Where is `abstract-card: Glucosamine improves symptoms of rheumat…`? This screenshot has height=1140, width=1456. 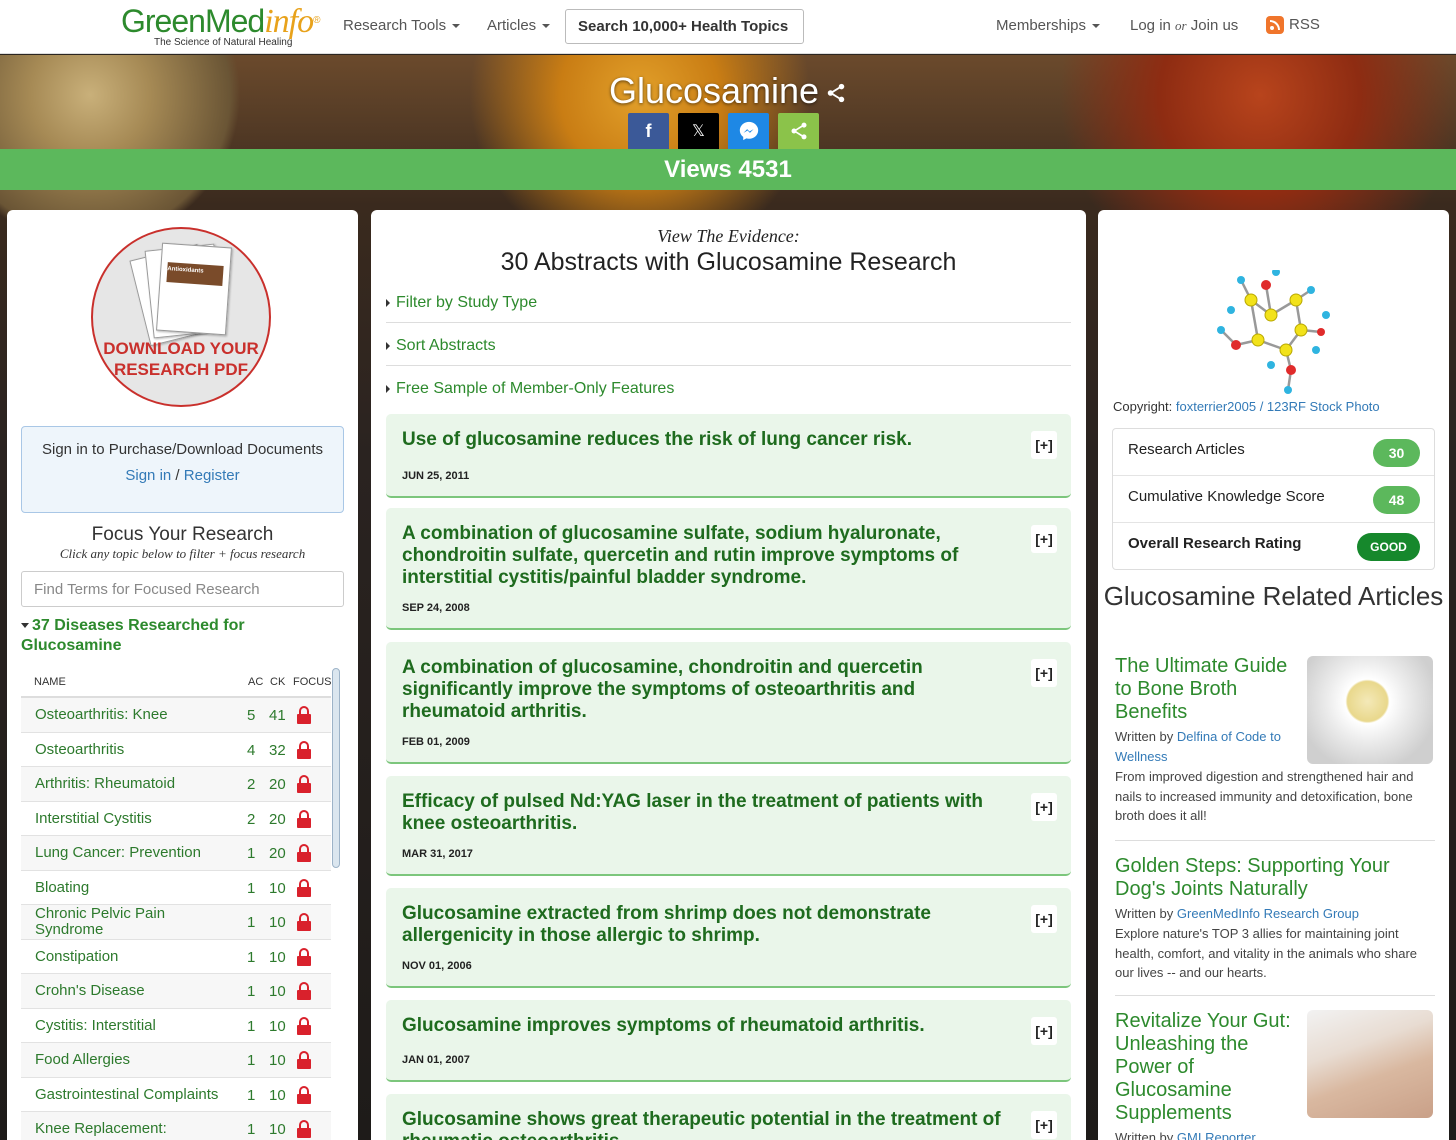 abstract-card: Glucosamine improves symptoms of rheumat… is located at coordinates (728, 1041).